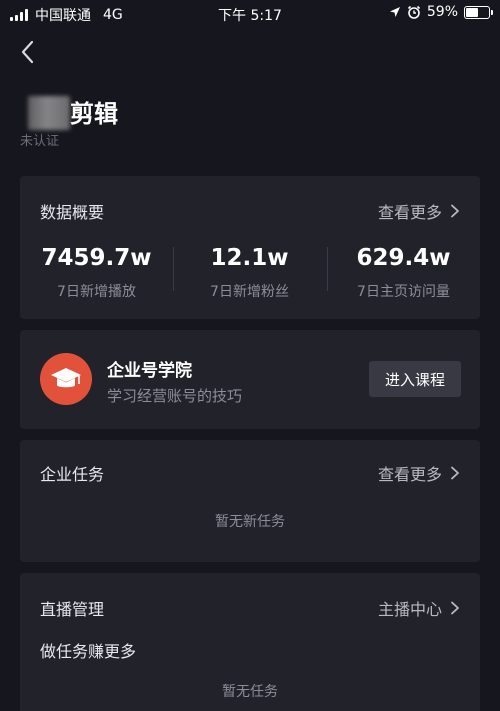  What do you see at coordinates (96, 272) in the screenshot?
I see `stat-plays: 7459.7w 7日新增播放` at bounding box center [96, 272].